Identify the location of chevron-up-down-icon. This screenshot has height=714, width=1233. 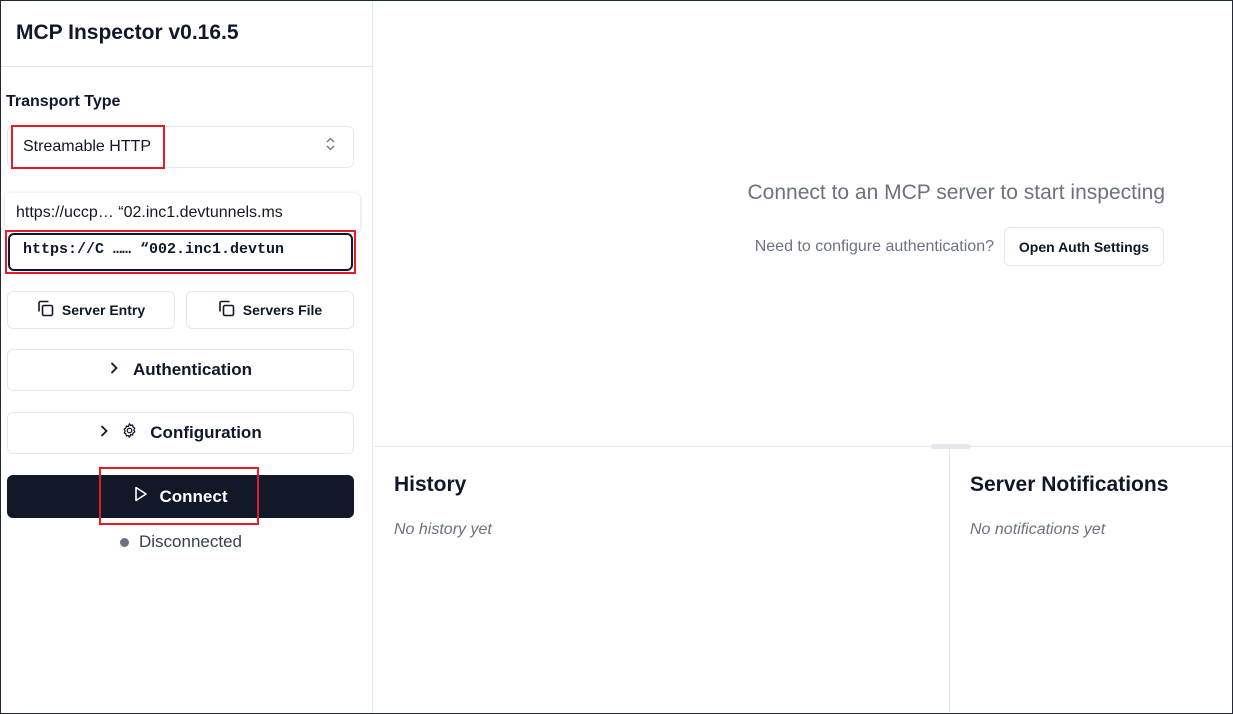
(330, 144).